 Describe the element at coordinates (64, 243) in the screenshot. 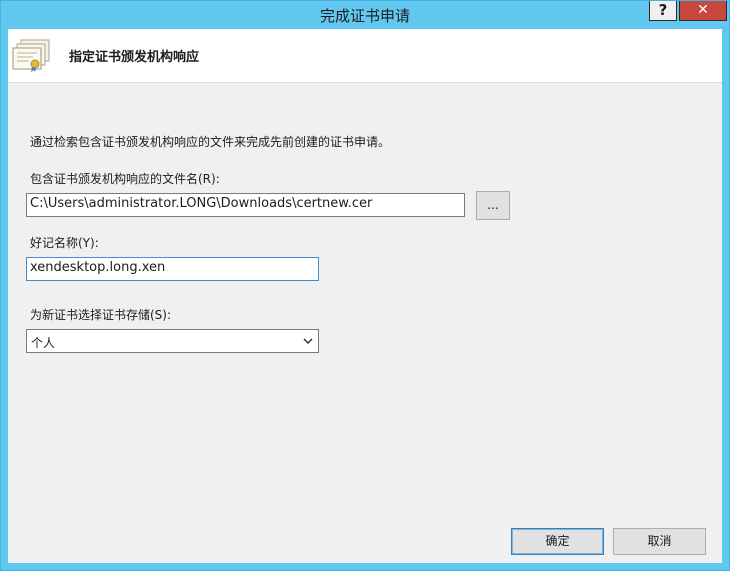

I see `friendly-name-label: 好记名称(Y):` at that location.